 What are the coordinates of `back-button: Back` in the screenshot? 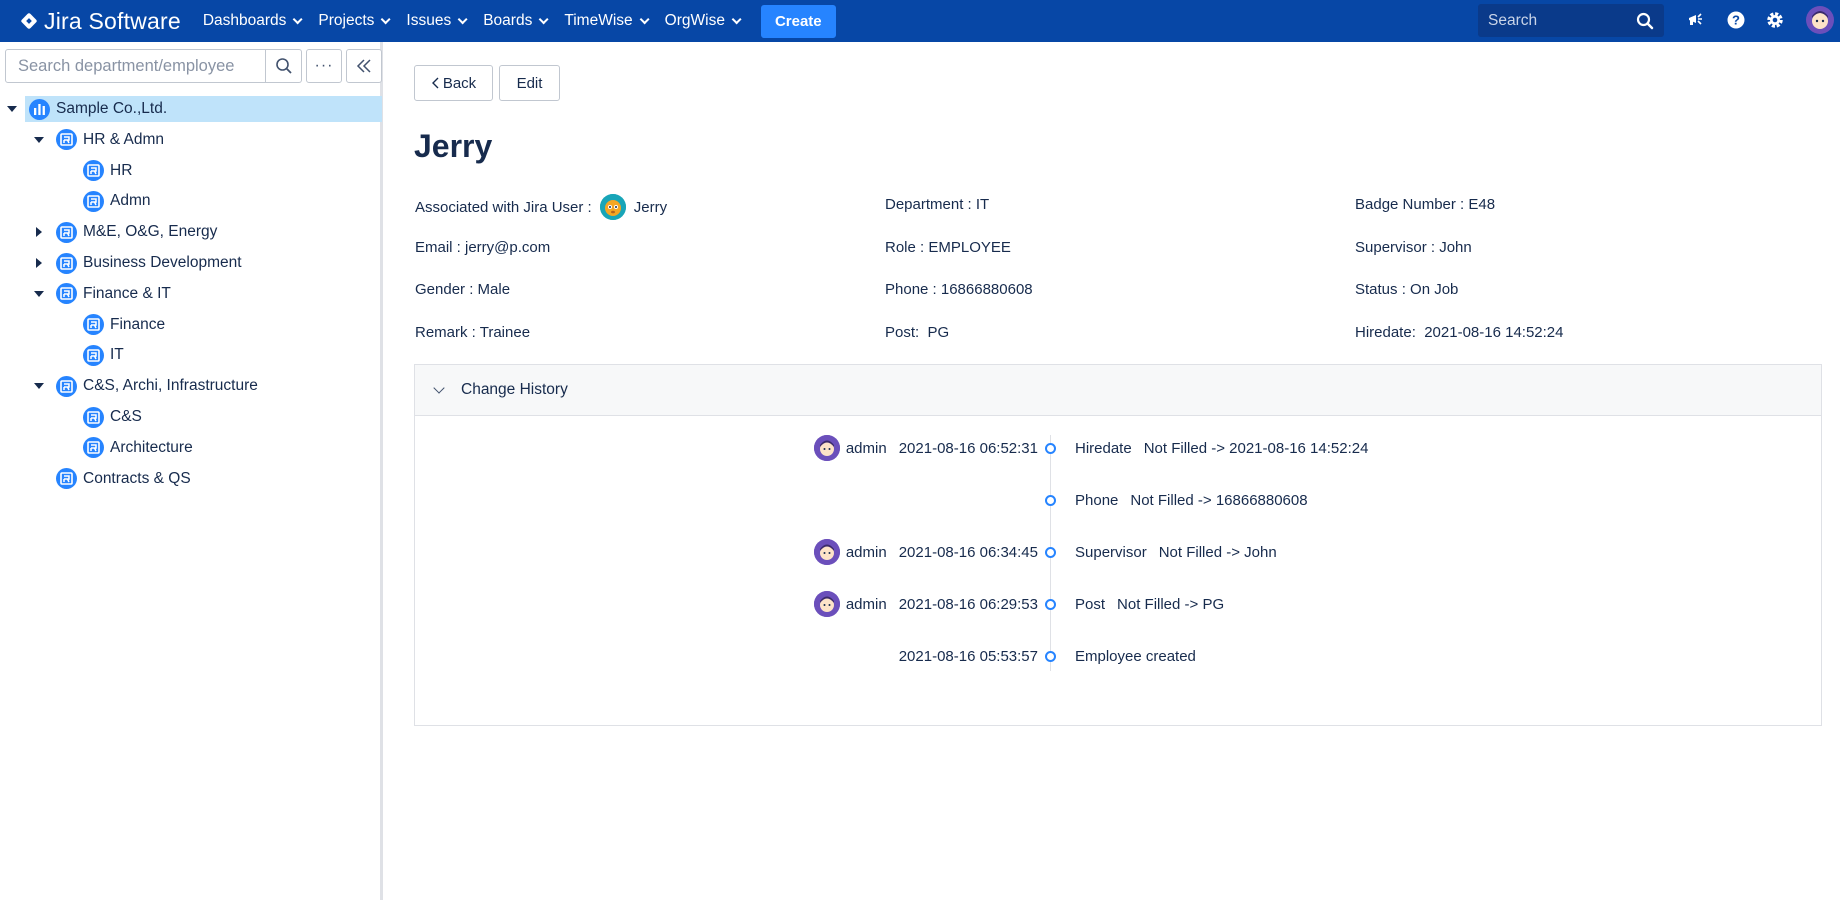 It's located at (453, 83).